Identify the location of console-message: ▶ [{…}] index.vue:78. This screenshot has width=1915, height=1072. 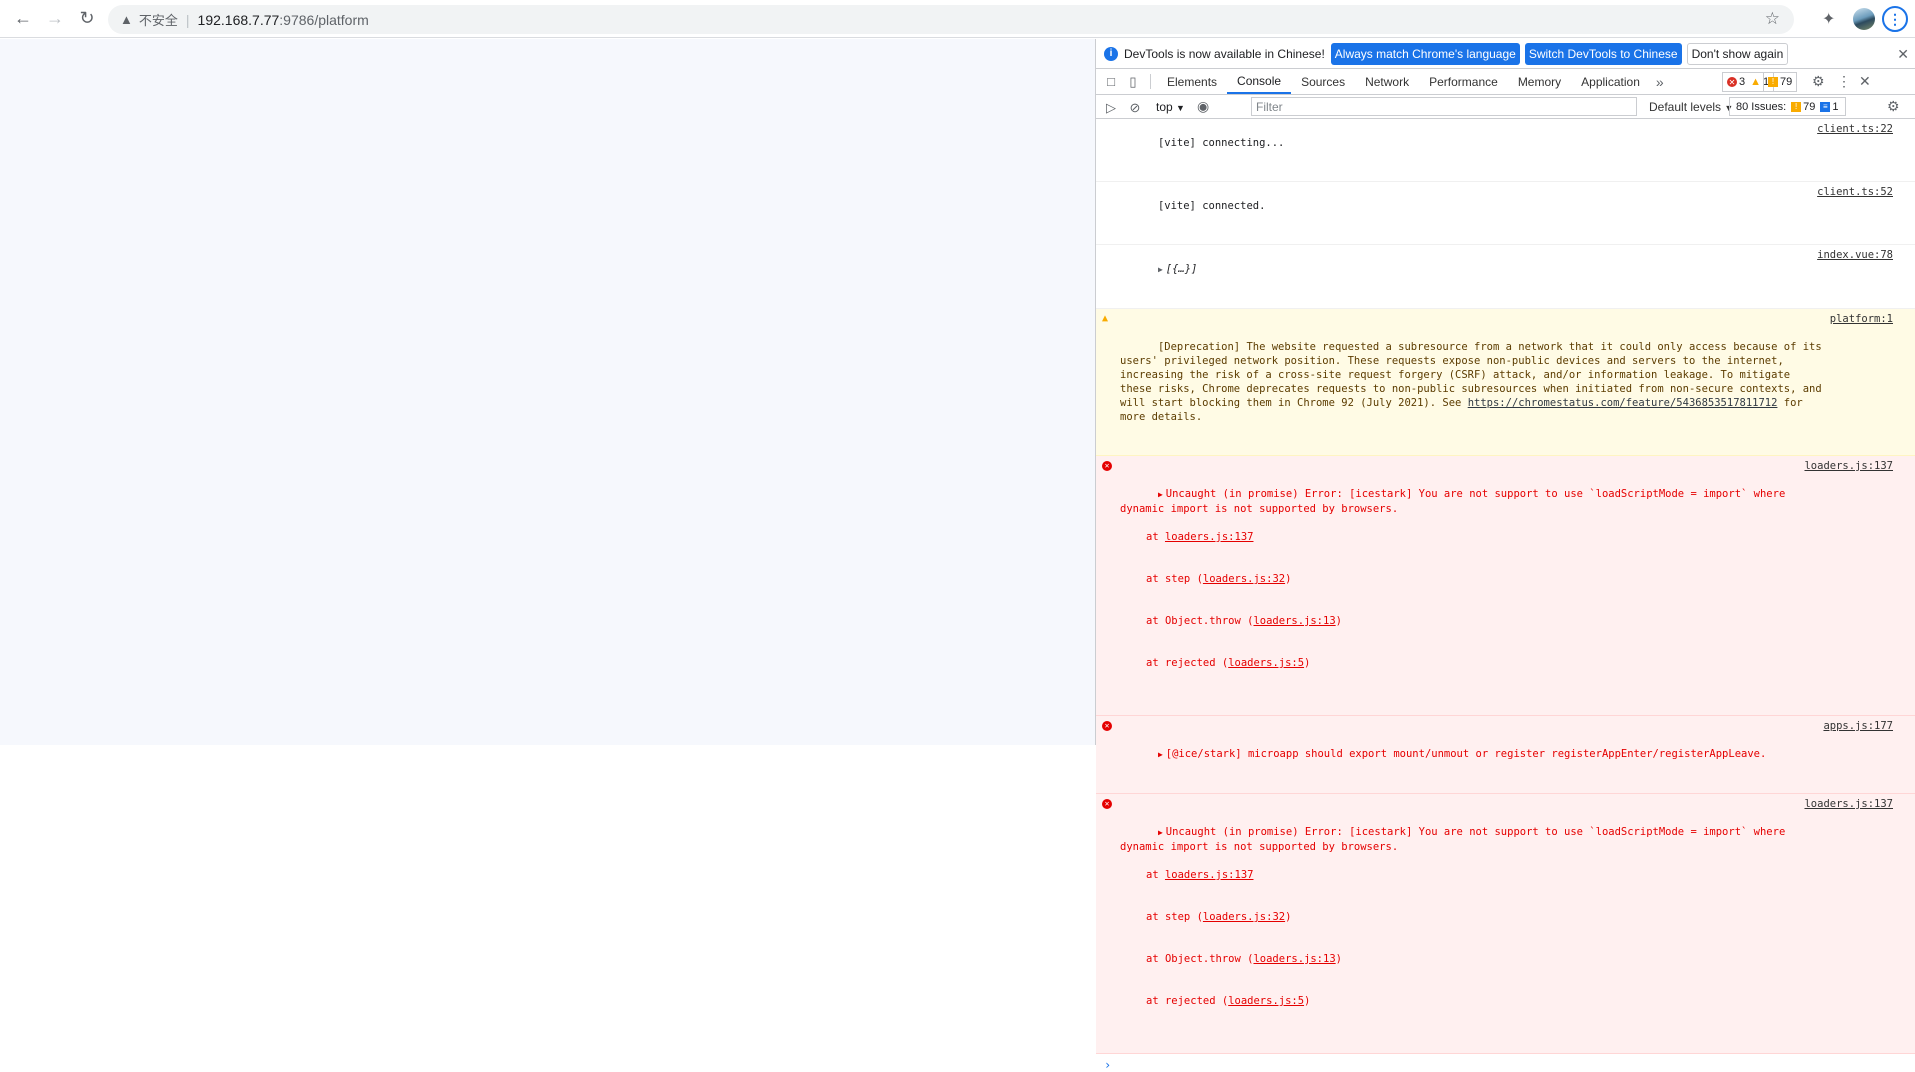
(1505, 277).